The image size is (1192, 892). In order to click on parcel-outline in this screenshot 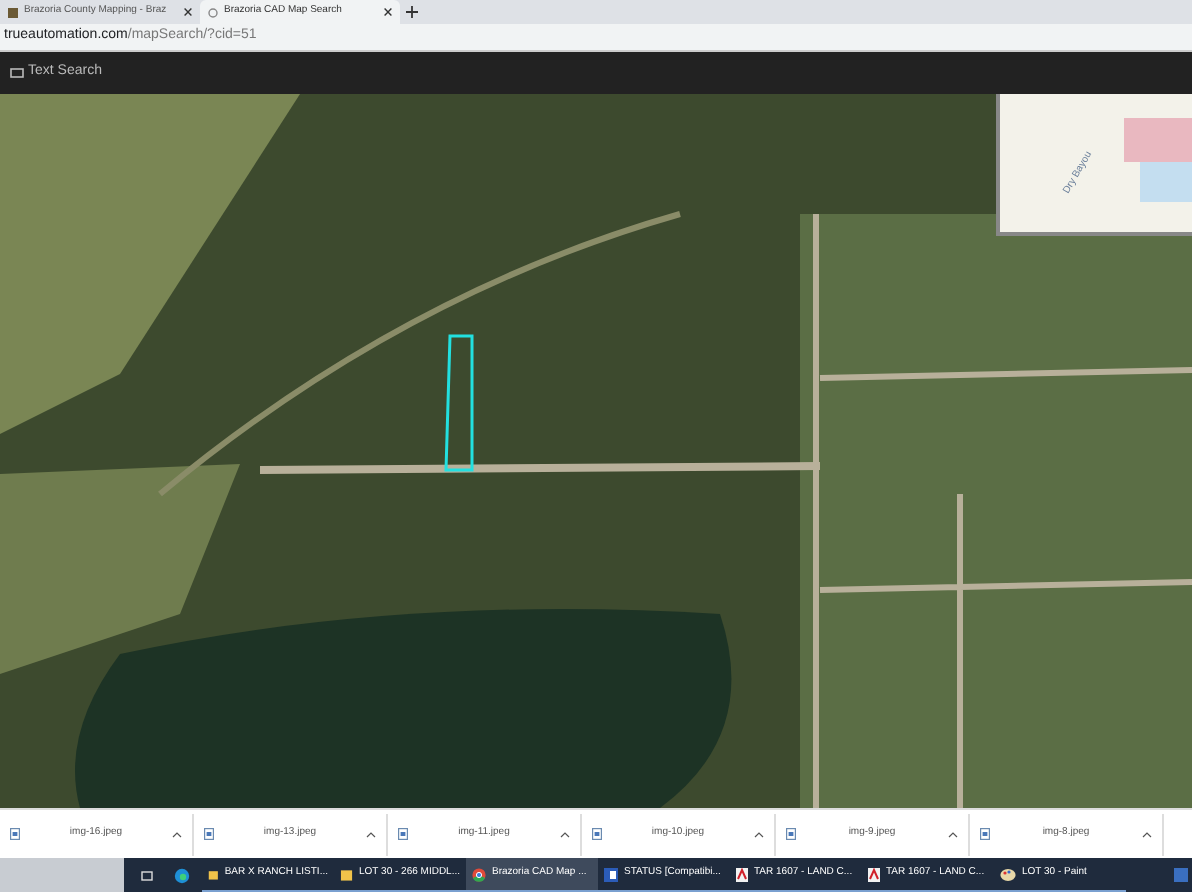, I will do `click(460, 404)`.